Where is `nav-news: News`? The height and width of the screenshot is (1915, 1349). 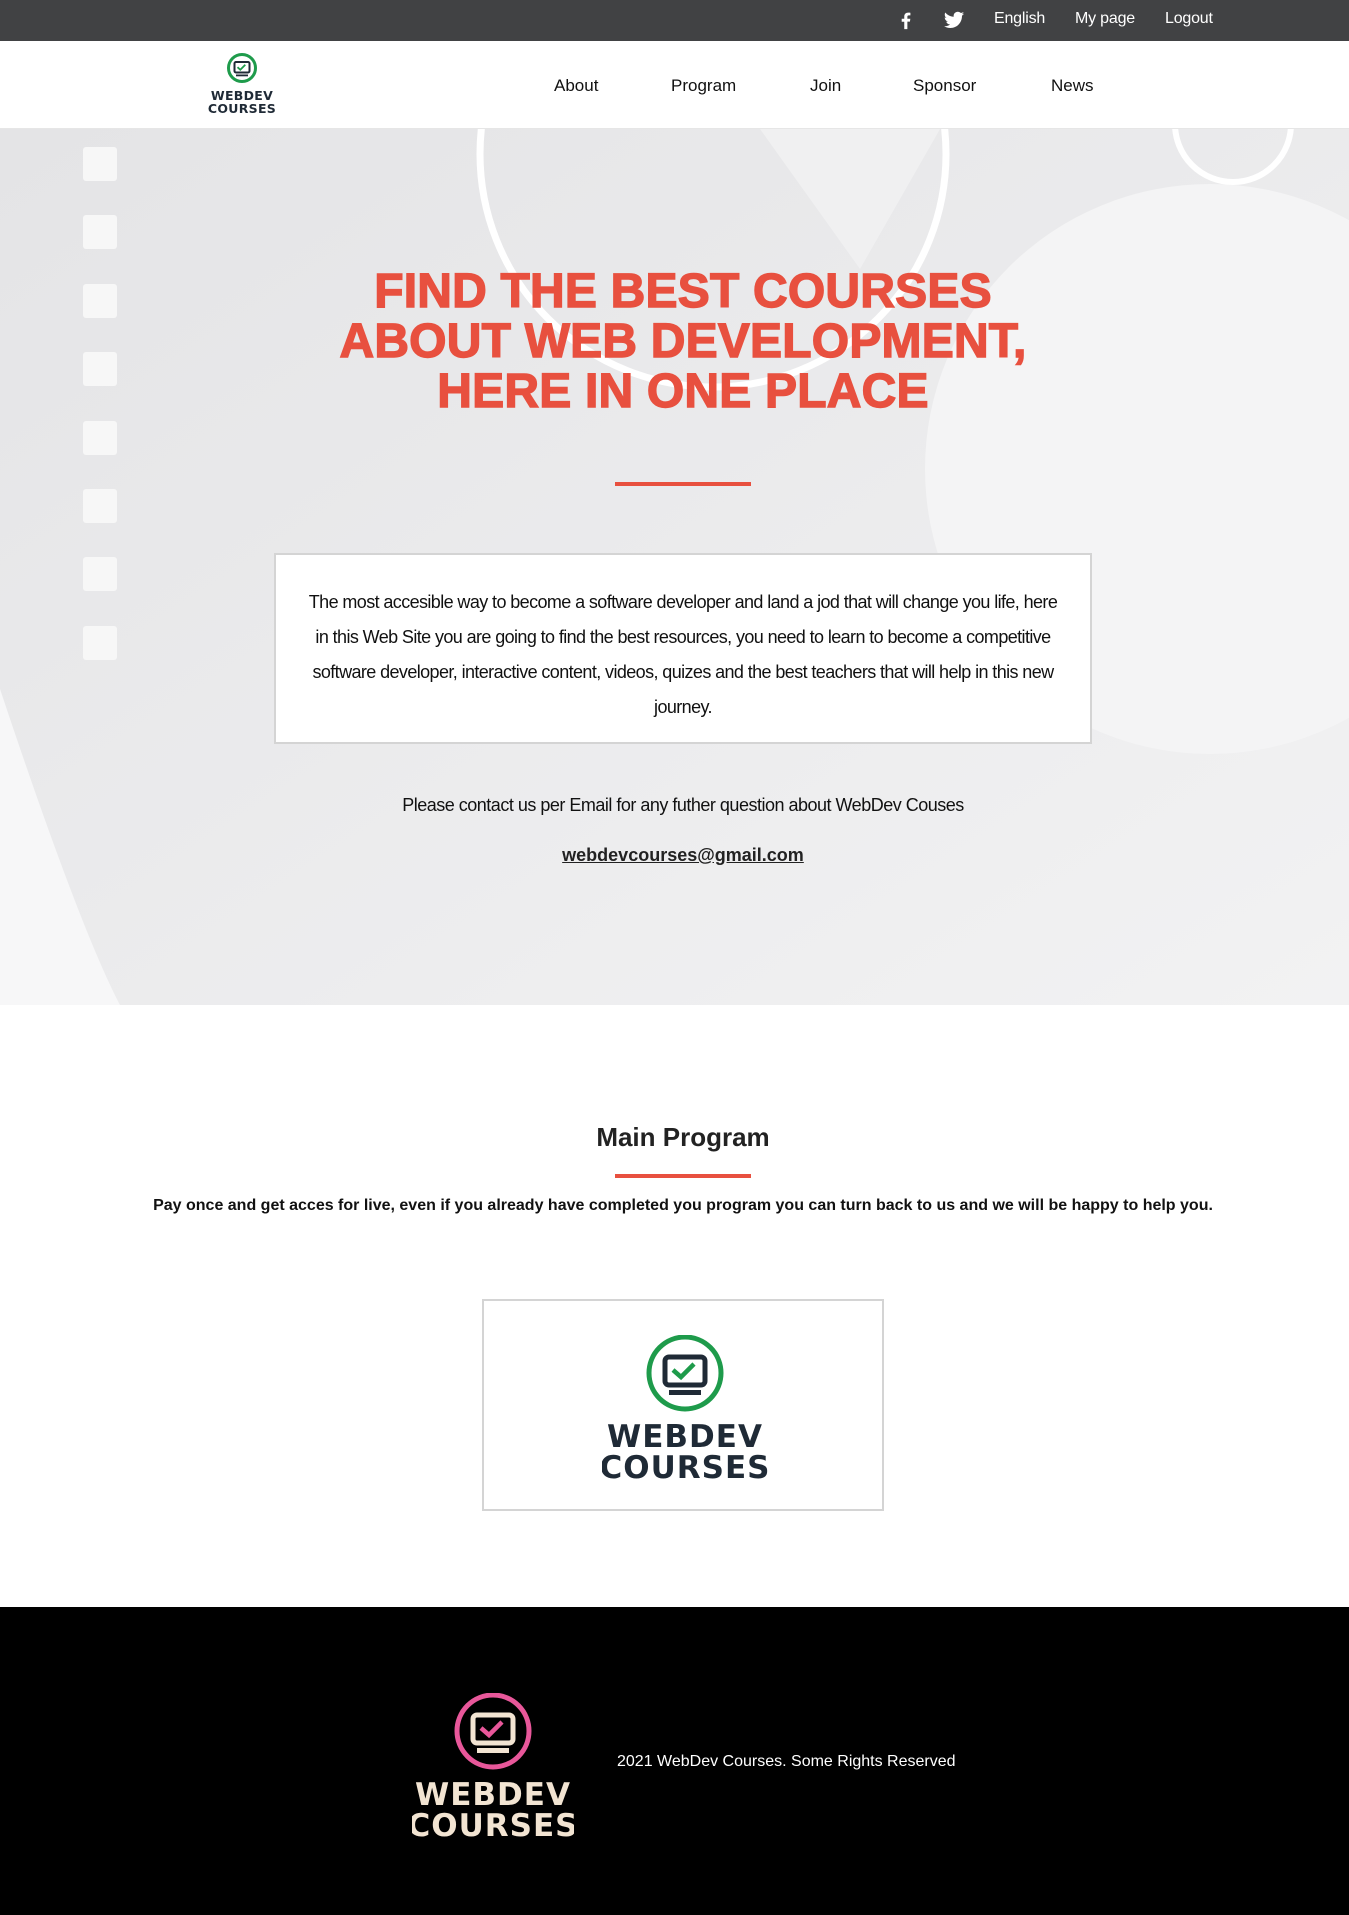
nav-news: News is located at coordinates (1072, 86).